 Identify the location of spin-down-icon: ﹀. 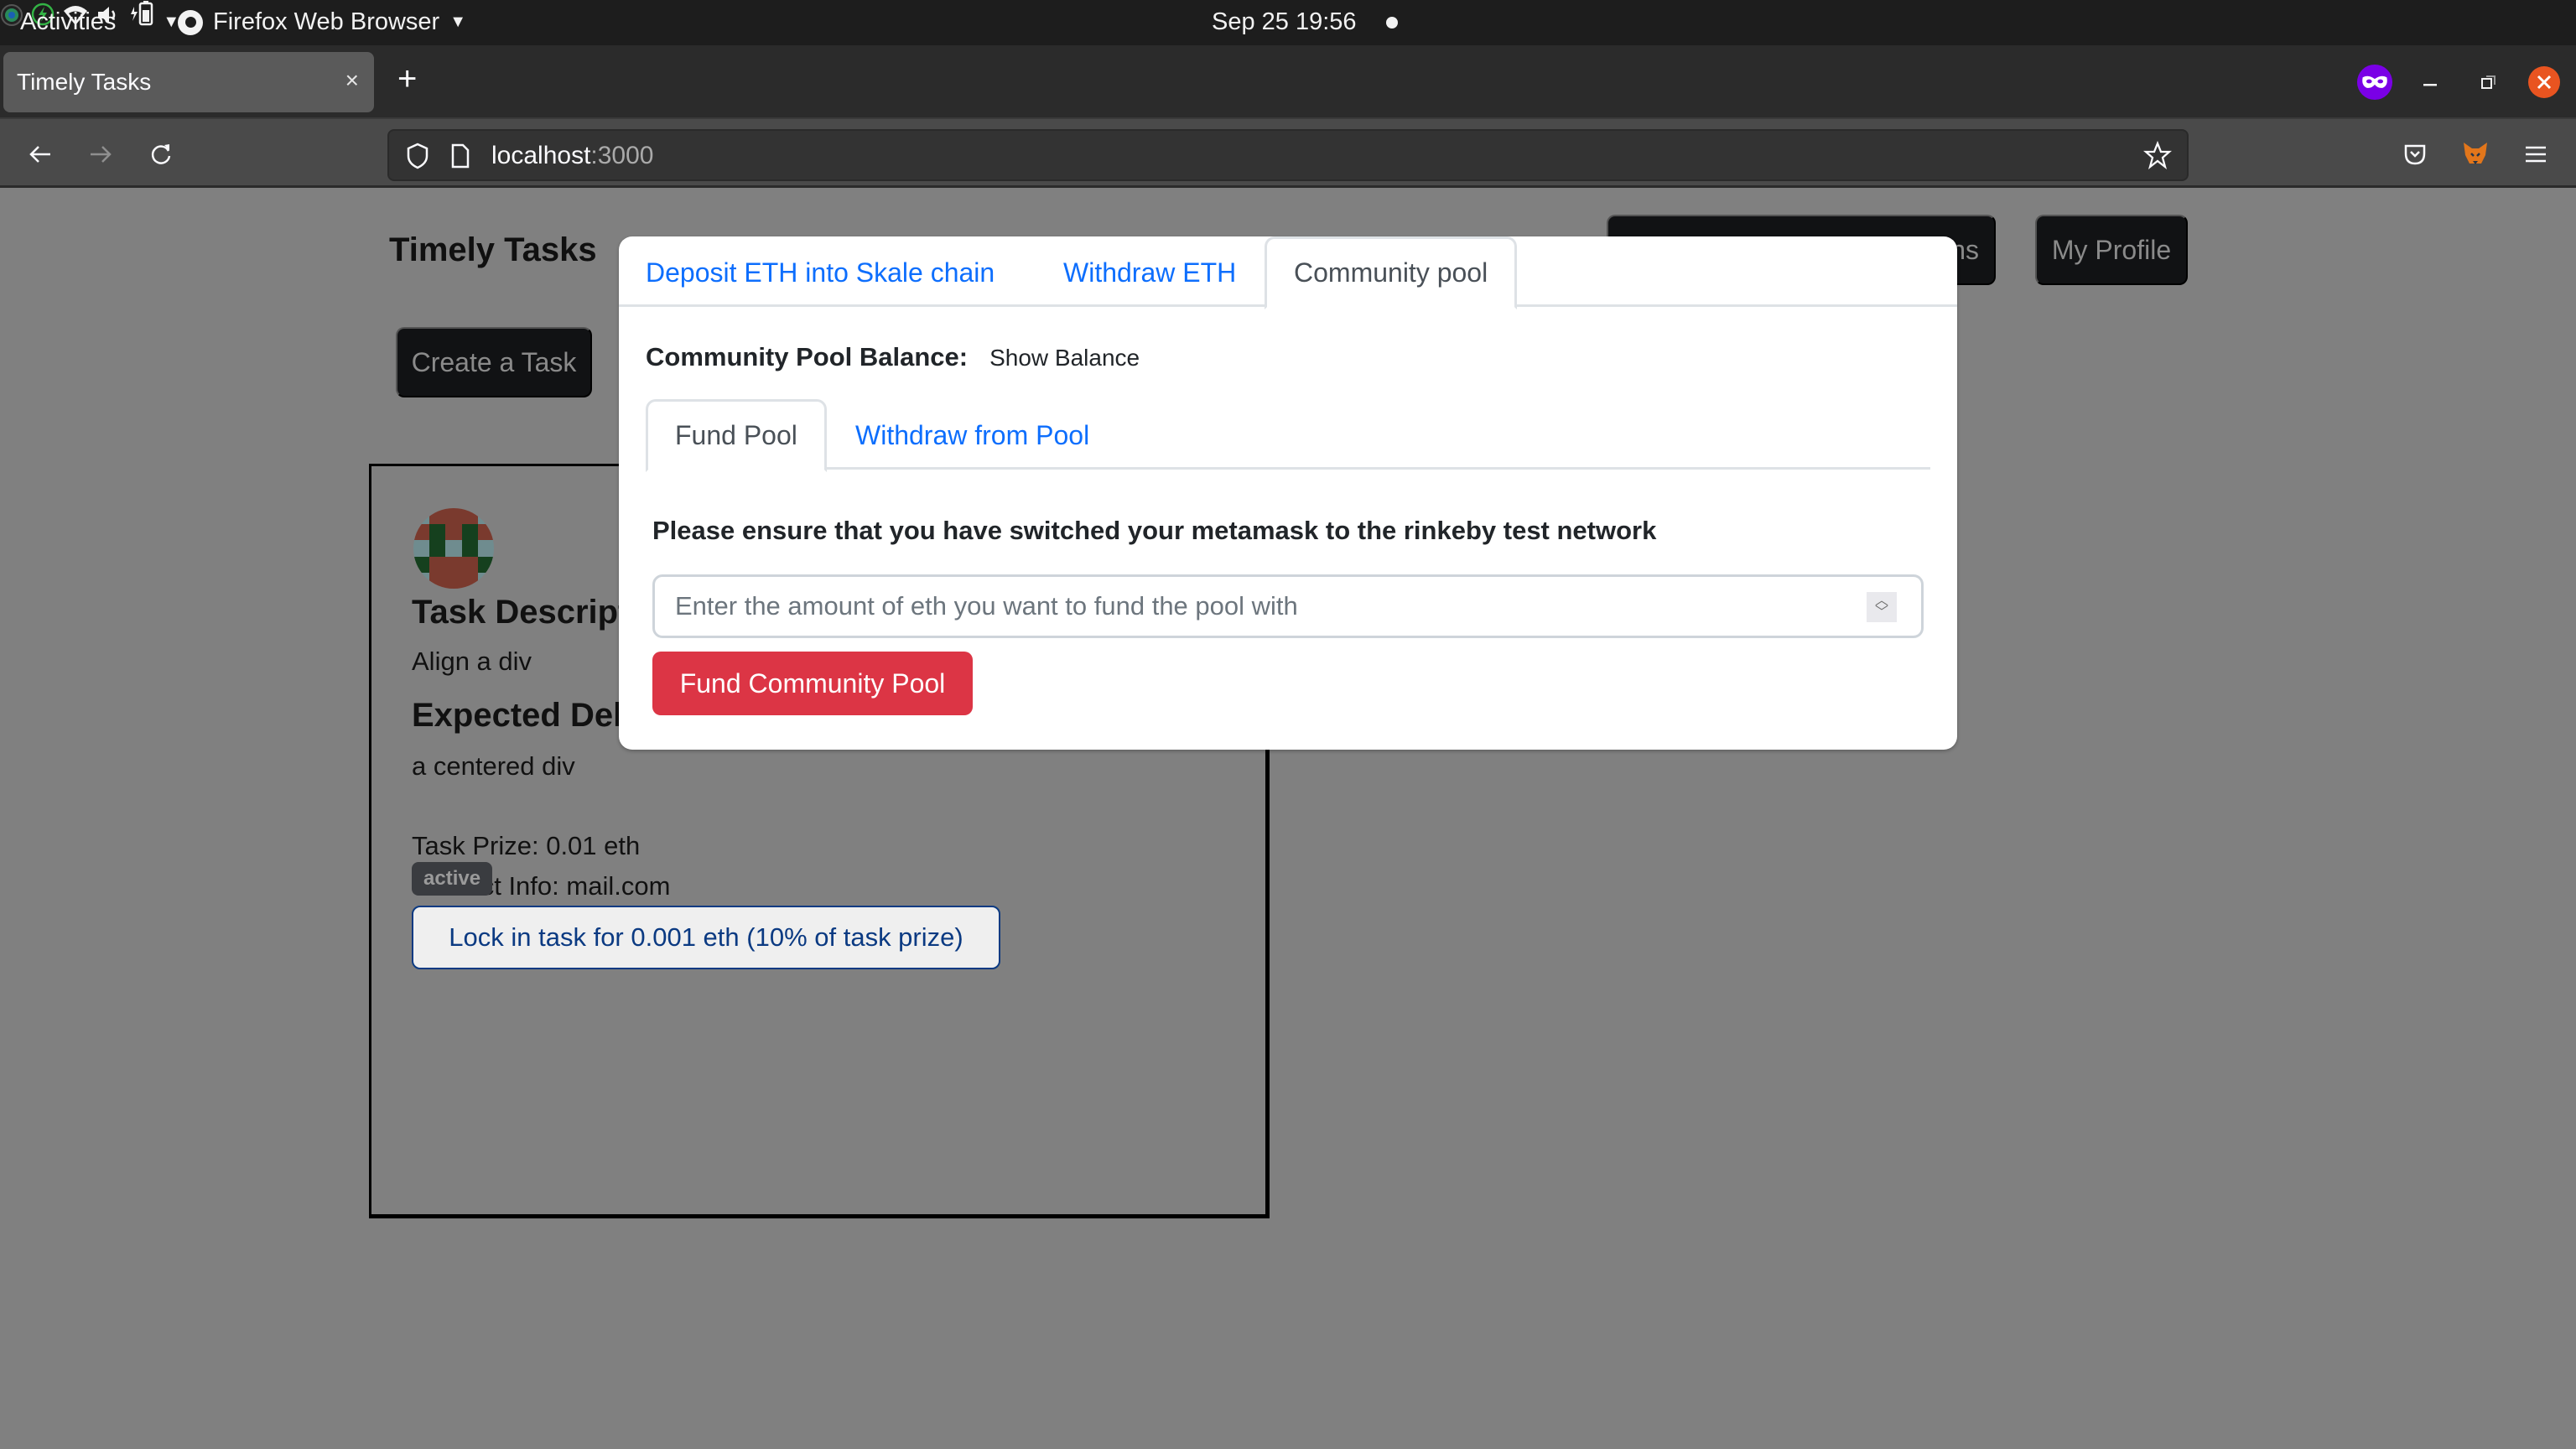
(1881, 613).